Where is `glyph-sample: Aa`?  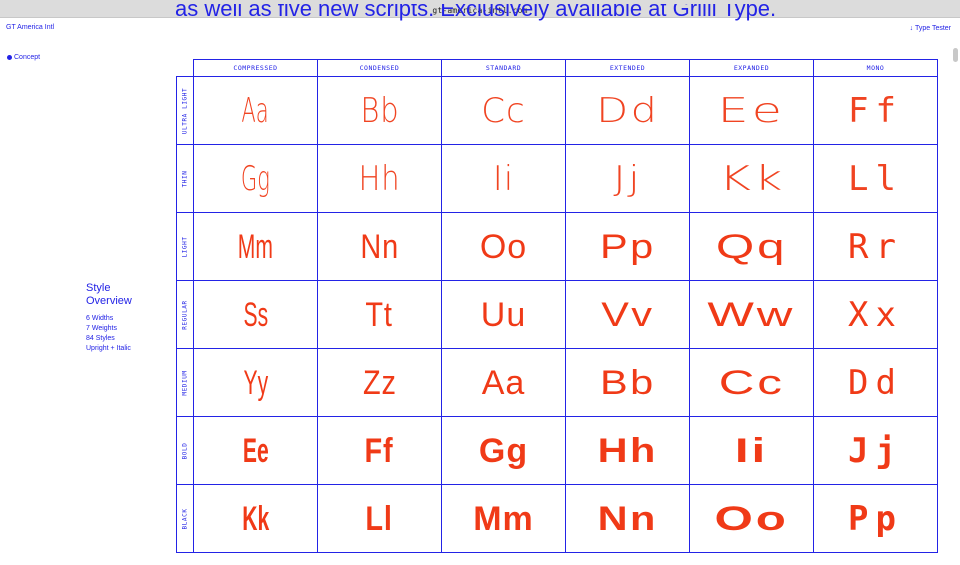 glyph-sample: Aa is located at coordinates (255, 110).